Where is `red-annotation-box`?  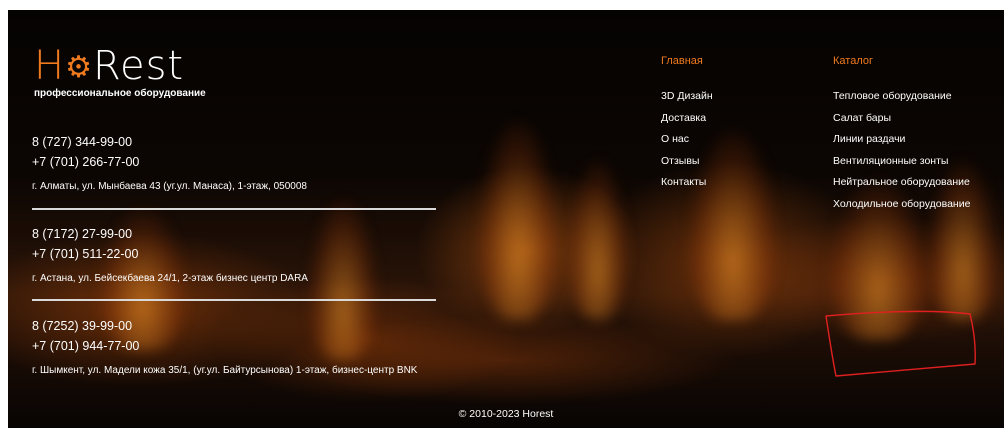 red-annotation-box is located at coordinates (900, 343).